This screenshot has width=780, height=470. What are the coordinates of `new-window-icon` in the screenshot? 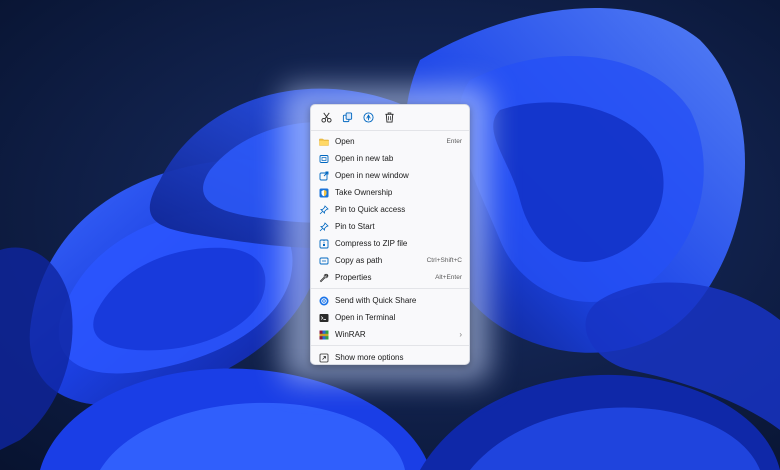 It's located at (324, 175).